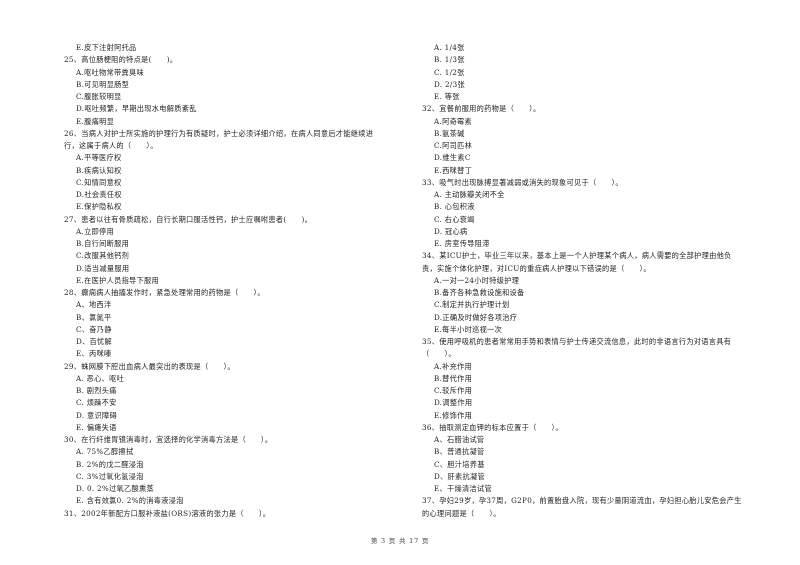  What do you see at coordinates (103, 243) in the screenshot?
I see `answer-option: B.自行间断服用` at bounding box center [103, 243].